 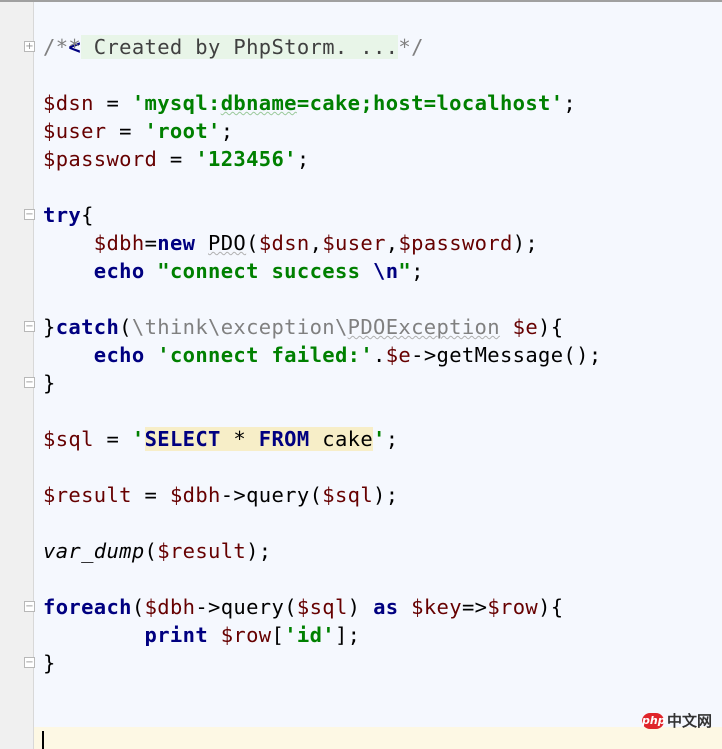 I want to click on string: 'id', so click(x=309, y=635).